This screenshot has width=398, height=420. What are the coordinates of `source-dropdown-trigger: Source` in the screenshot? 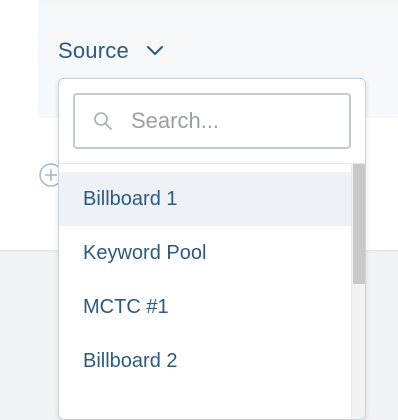 It's located at (111, 51).